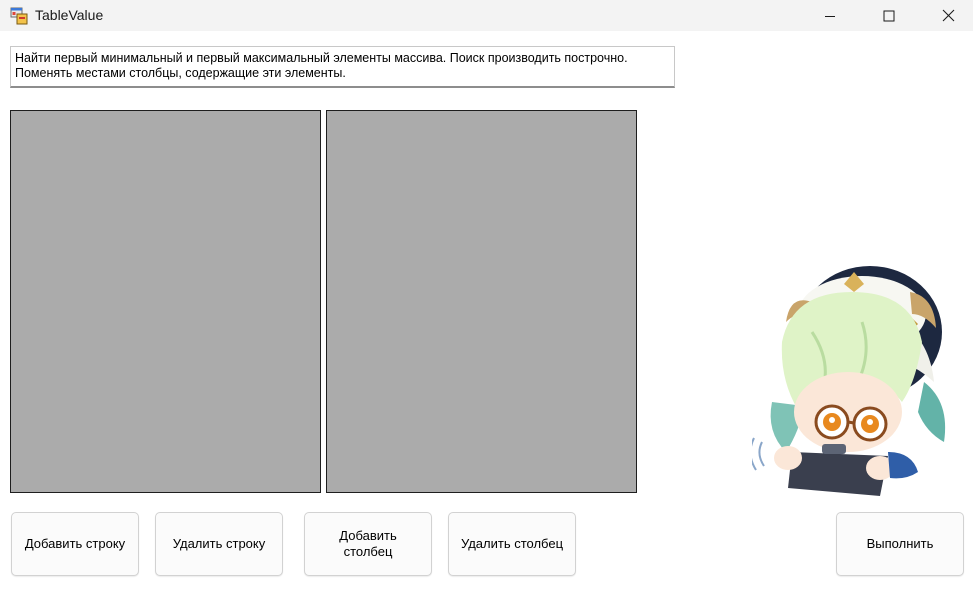 Image resolution: width=973 pixels, height=597 pixels. I want to click on add-column-button: Добавить столбец, so click(368, 544).